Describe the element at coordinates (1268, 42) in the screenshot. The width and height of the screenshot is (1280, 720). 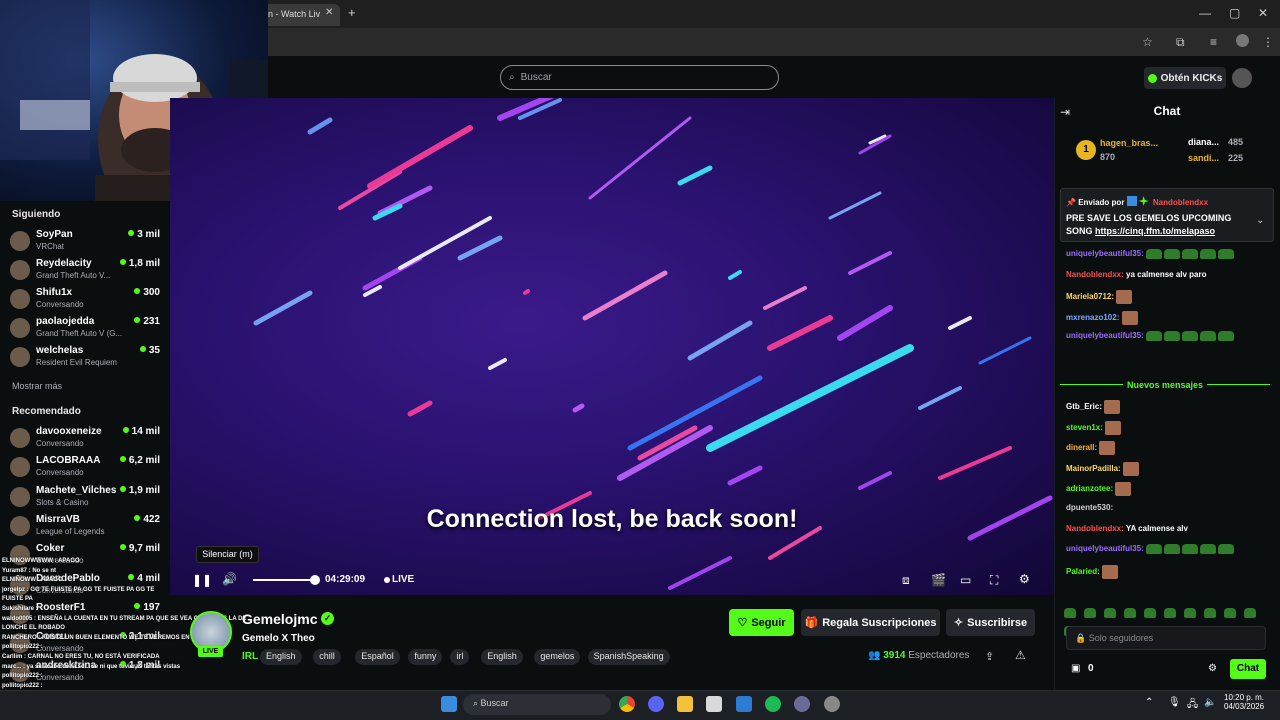
I see `menu-dots-icon: ⋮` at that location.